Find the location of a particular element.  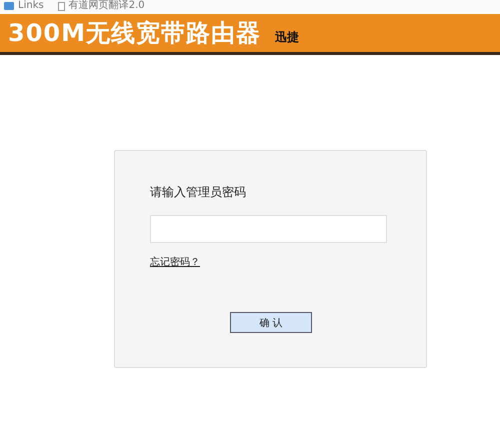

confirm-button: 确 认 is located at coordinates (271, 322).